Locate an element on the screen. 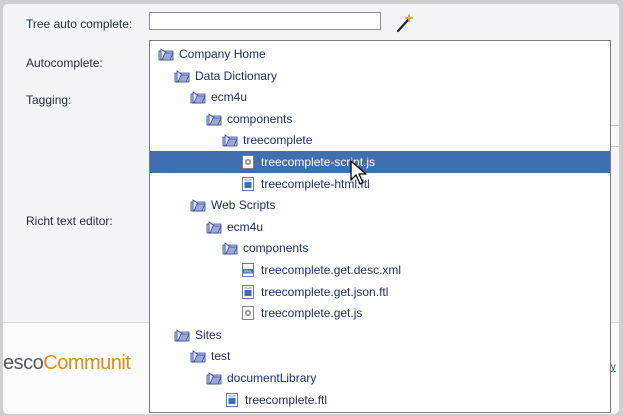 The height and width of the screenshot is (416, 623). tree-node: Data Dictionary is located at coordinates (380, 76).